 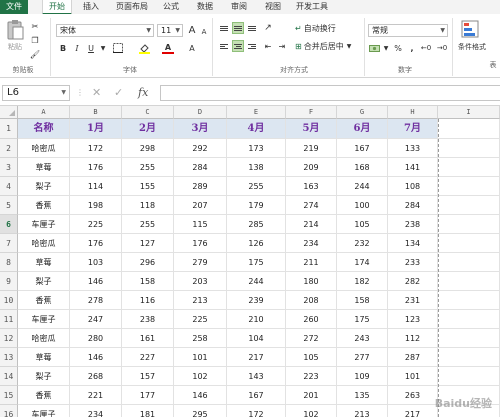 I want to click on name-box: L6 ▼, so click(x=36, y=93).